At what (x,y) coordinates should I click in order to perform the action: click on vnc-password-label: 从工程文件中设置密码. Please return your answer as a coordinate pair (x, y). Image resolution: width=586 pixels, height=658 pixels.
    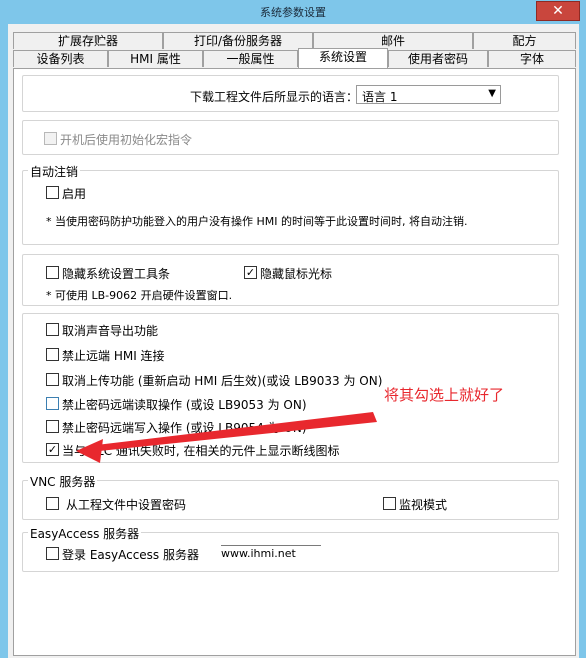
    Looking at the image, I should click on (126, 505).